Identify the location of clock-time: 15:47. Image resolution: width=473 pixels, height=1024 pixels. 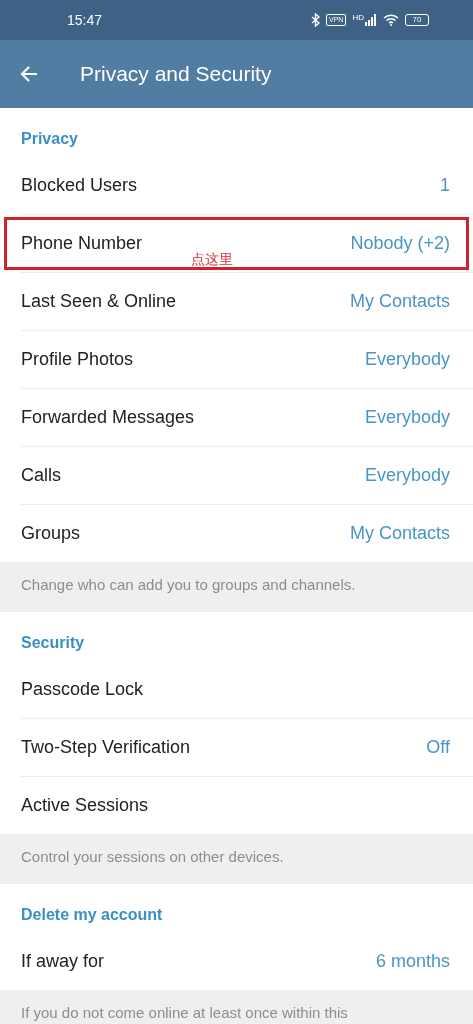
(85, 20).